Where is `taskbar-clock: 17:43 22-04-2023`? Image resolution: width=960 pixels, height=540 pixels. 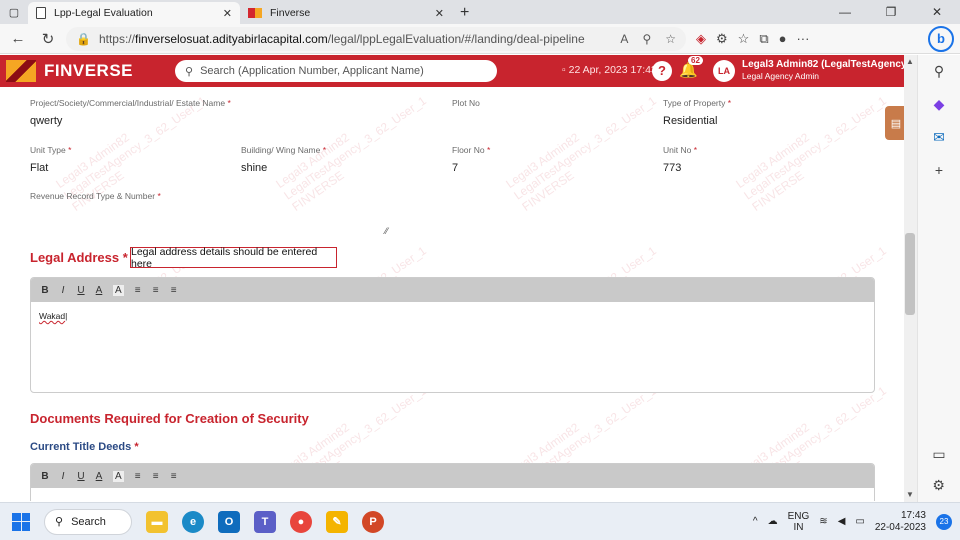
taskbar-clock: 17:43 22-04-2023 is located at coordinates (900, 522).